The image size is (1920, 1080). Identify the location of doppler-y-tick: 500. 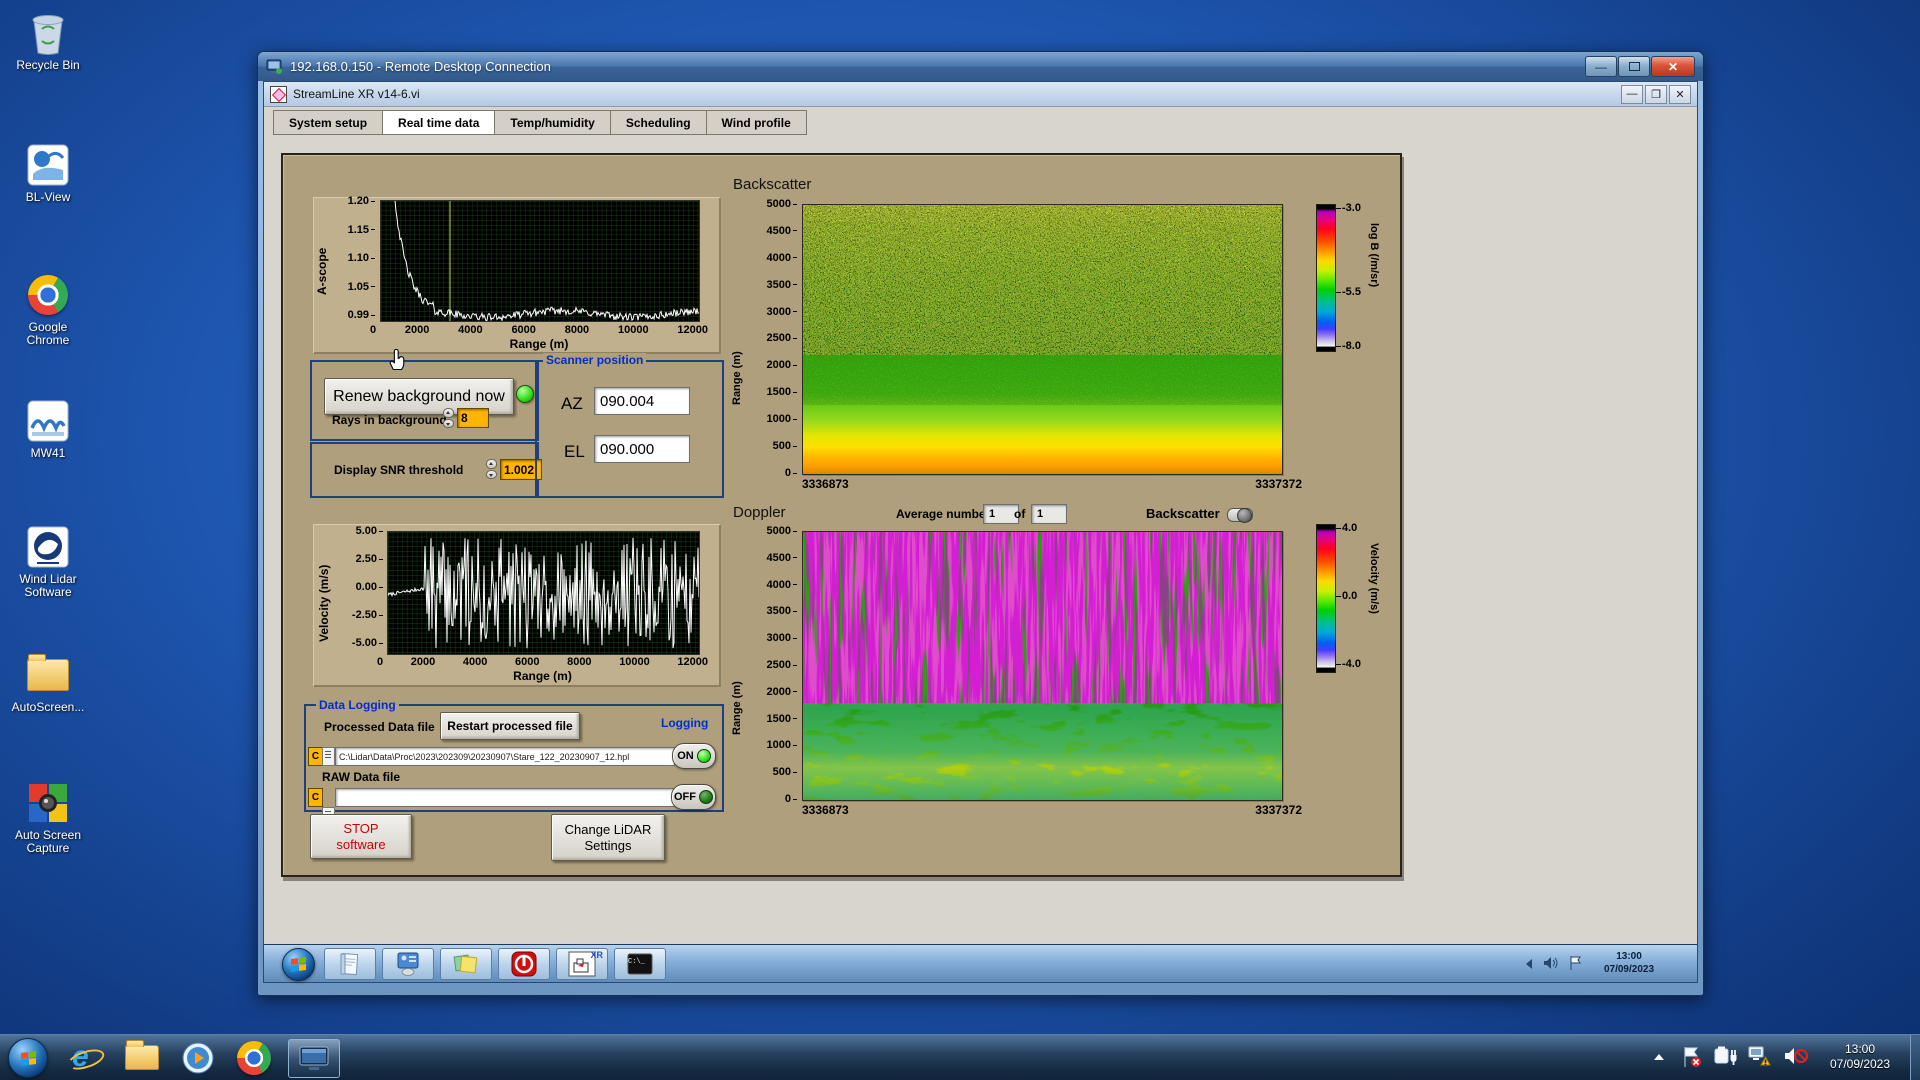
(785, 772).